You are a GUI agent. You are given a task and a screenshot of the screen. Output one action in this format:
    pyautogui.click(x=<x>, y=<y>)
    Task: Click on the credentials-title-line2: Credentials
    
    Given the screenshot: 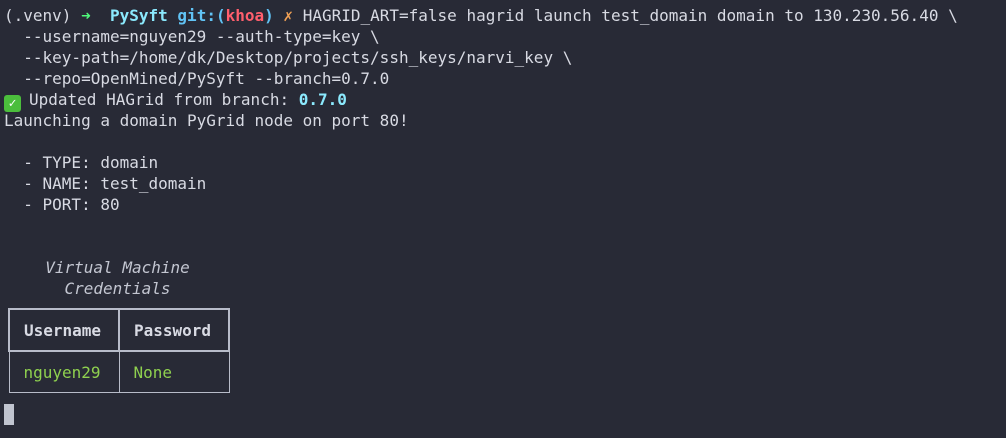 What is the action you would take?
    pyautogui.click(x=117, y=288)
    